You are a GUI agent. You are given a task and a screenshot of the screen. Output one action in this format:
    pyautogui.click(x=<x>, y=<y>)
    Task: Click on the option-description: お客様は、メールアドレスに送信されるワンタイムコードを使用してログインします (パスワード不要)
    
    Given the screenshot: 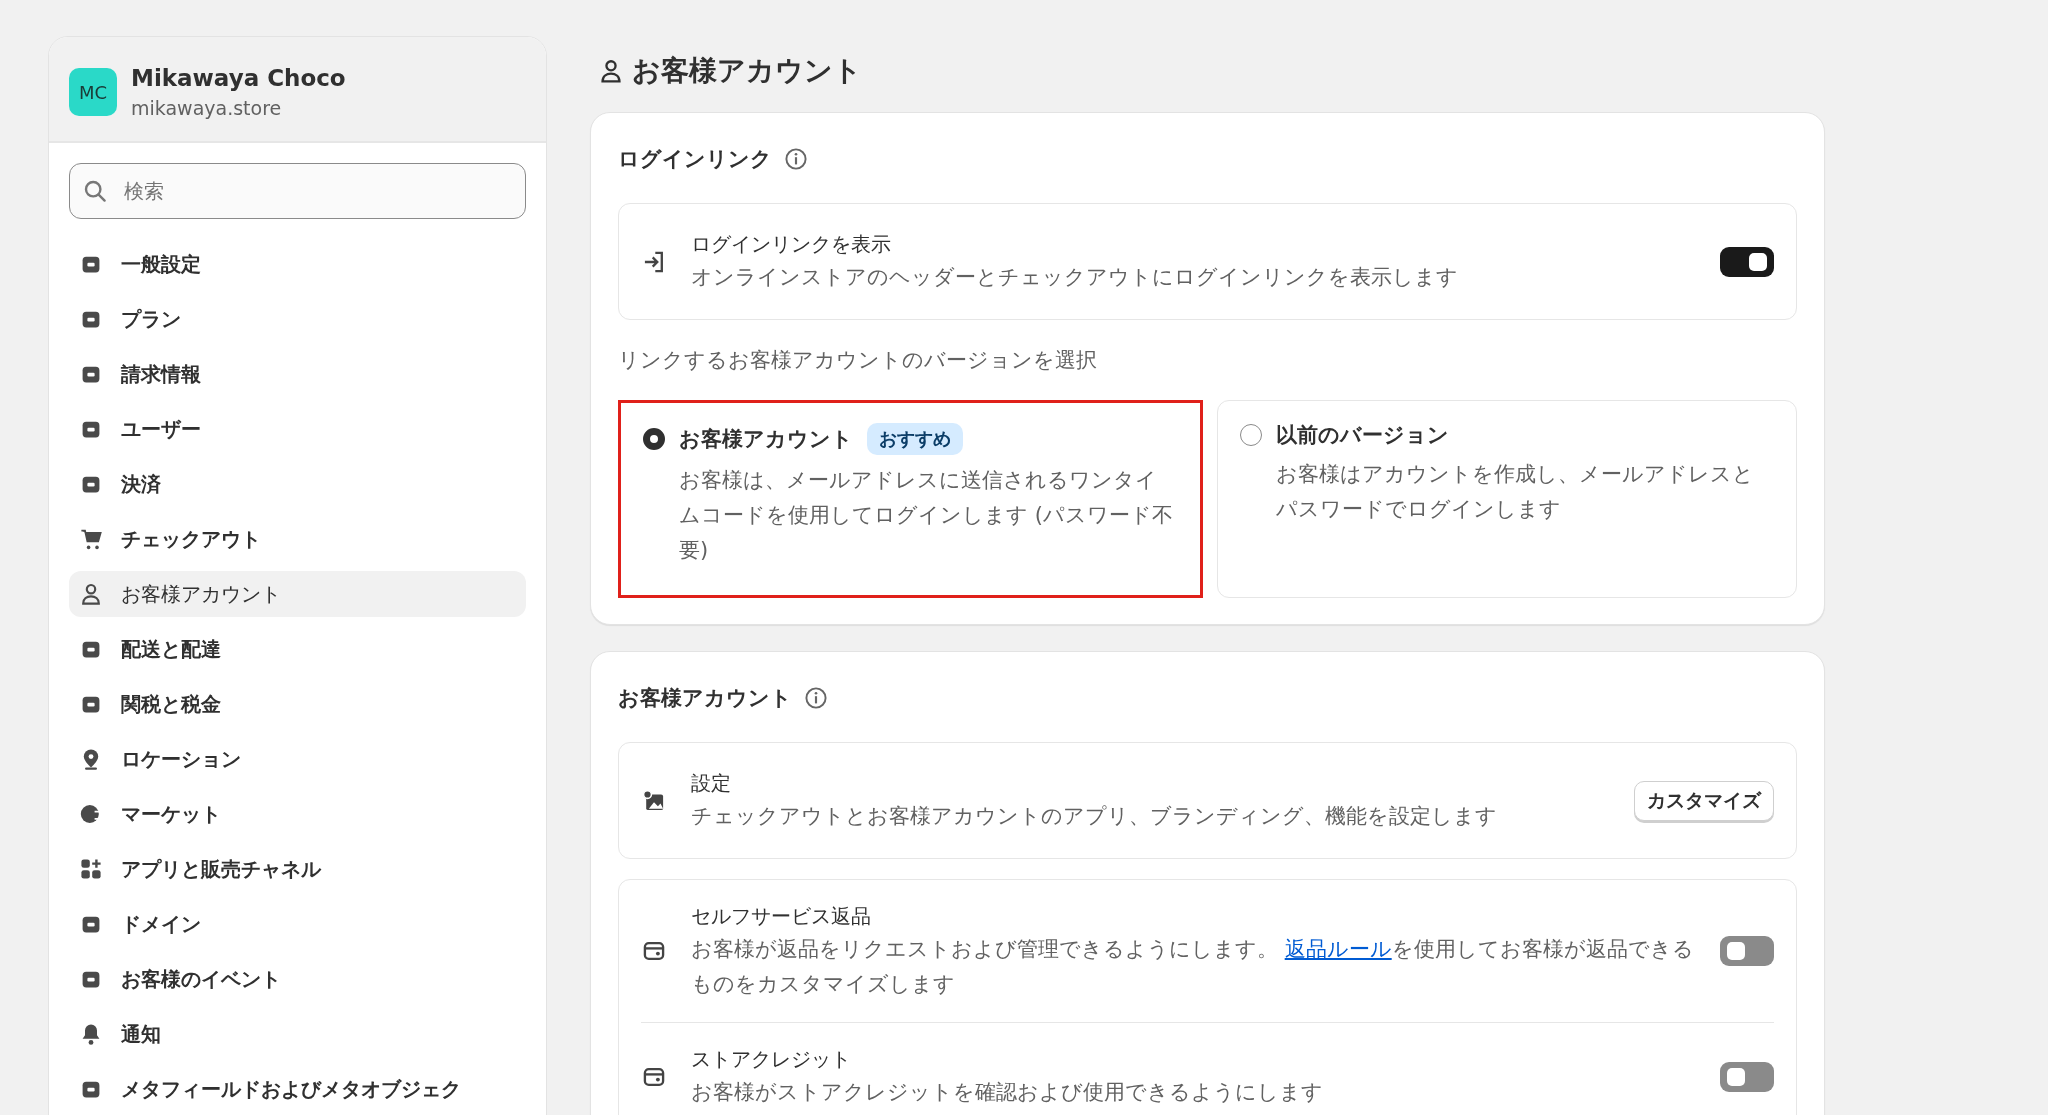 What is the action you would take?
    pyautogui.click(x=926, y=515)
    